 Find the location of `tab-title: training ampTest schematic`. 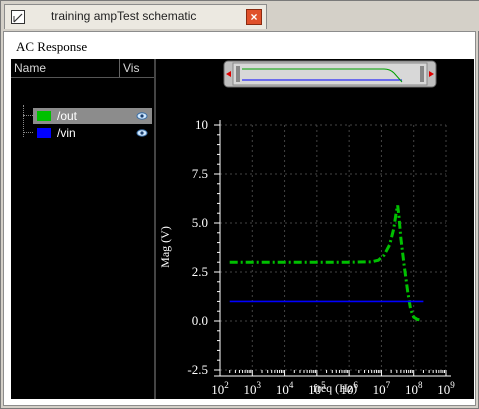

tab-title: training ampTest schematic is located at coordinates (124, 16).